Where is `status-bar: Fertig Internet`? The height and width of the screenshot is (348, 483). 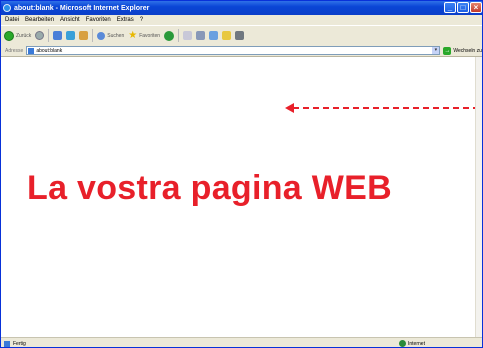
status-bar: Fertig Internet is located at coordinates (241, 342).